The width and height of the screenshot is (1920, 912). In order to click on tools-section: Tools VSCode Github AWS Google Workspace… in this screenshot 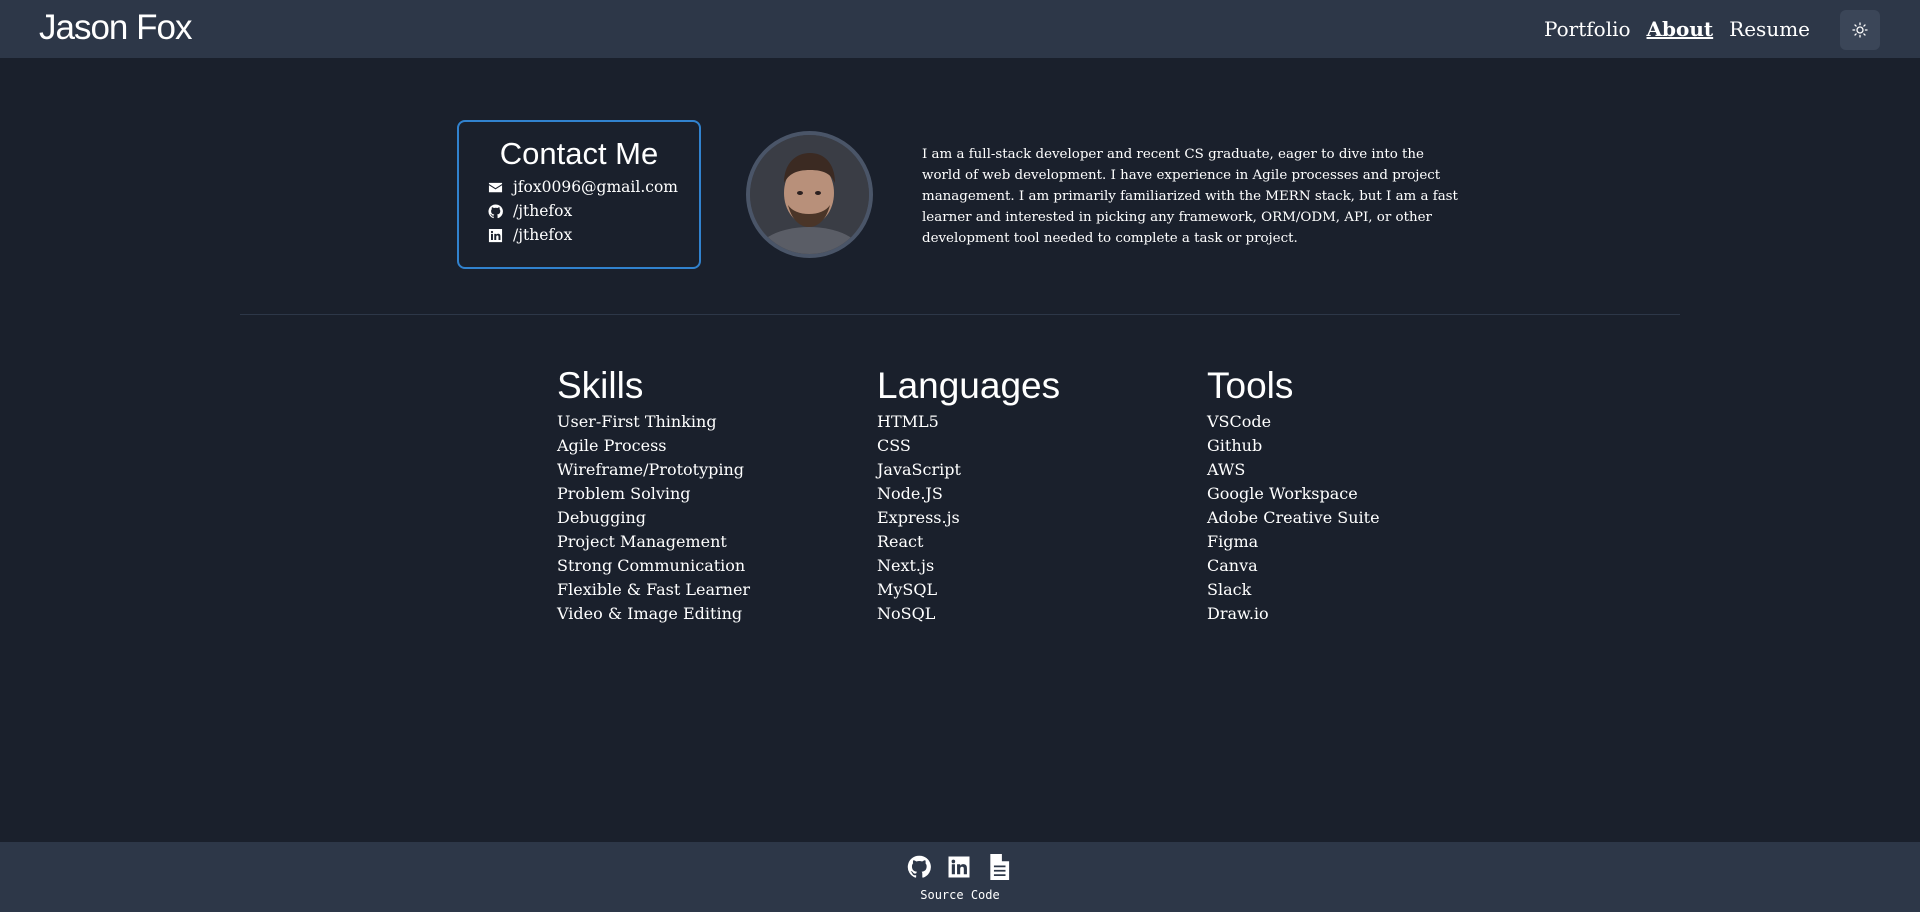, I will do `click(1293, 495)`.